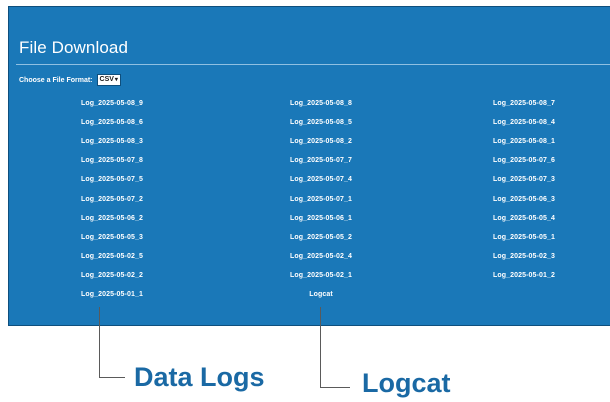  I want to click on log-file-link: Log_2025-05-08_7, so click(524, 103).